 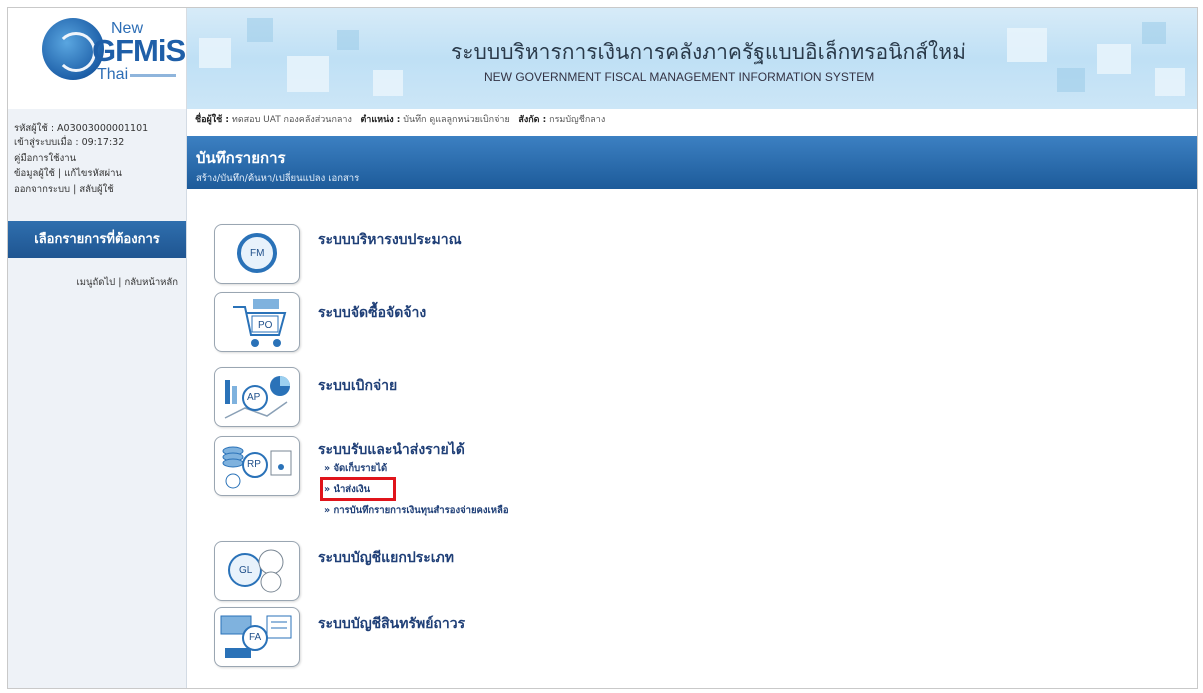 I want to click on highlight-box, so click(x=358, y=489).